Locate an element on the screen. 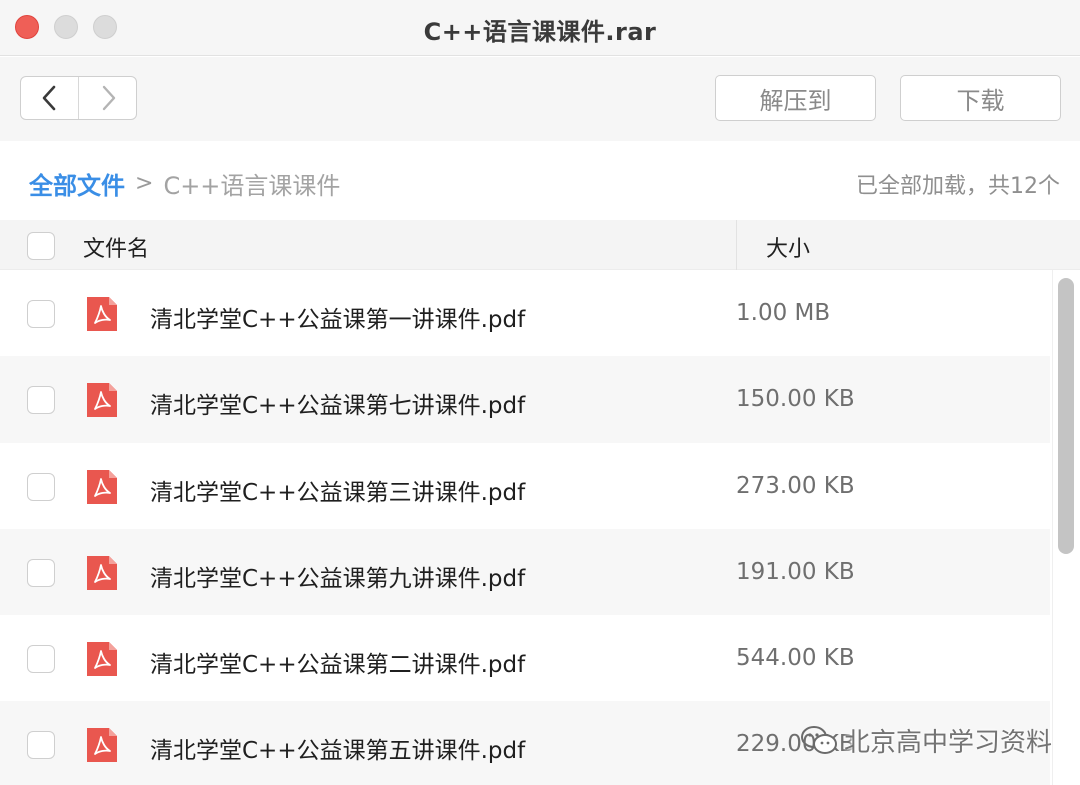 Image resolution: width=1080 pixels, height=785 pixels. scrollbar-thumb is located at coordinates (1066, 416).